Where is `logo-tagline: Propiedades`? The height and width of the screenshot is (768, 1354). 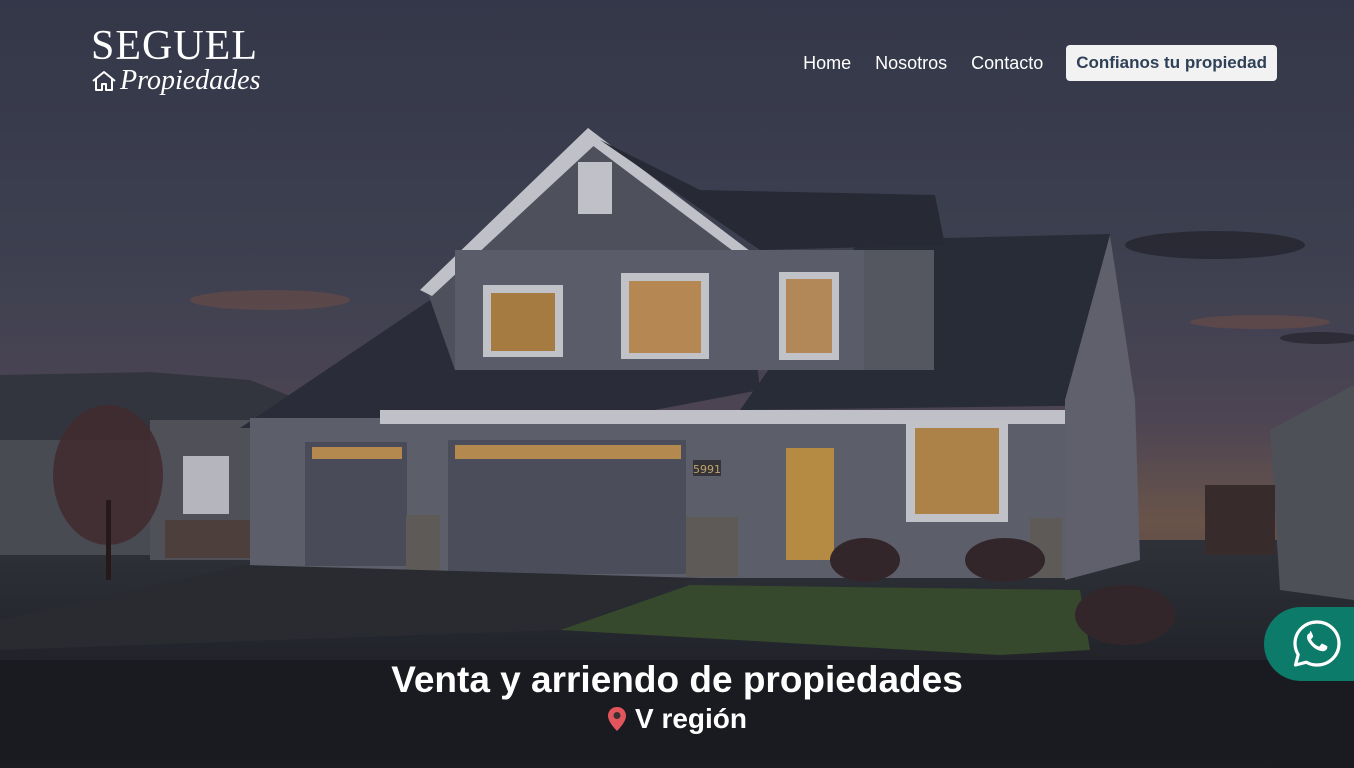 logo-tagline: Propiedades is located at coordinates (190, 80).